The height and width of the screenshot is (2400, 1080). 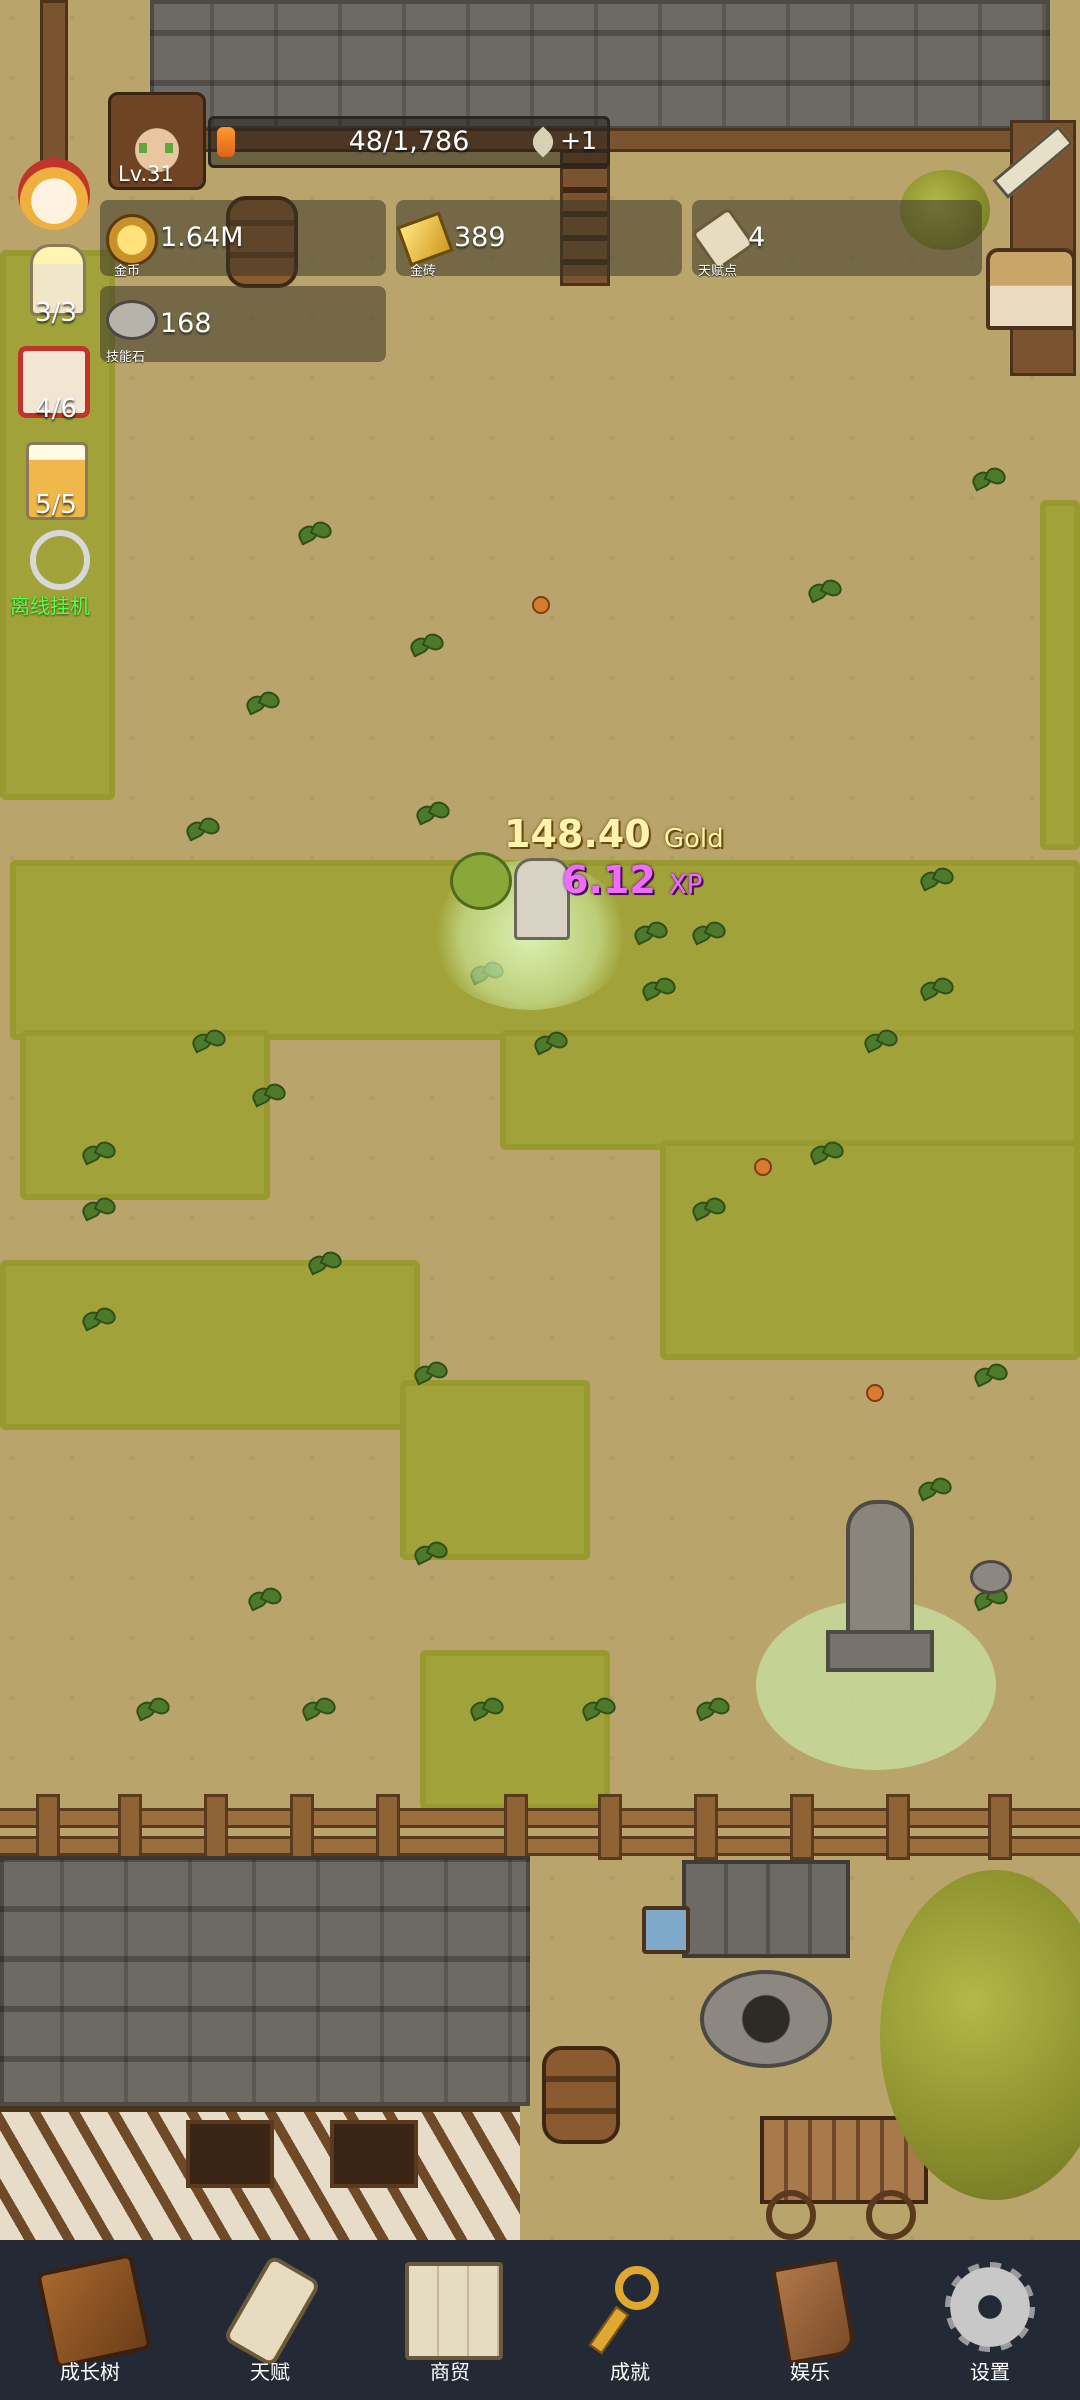 I want to click on nav-entertainment: 娱乐, so click(x=810, y=2320).